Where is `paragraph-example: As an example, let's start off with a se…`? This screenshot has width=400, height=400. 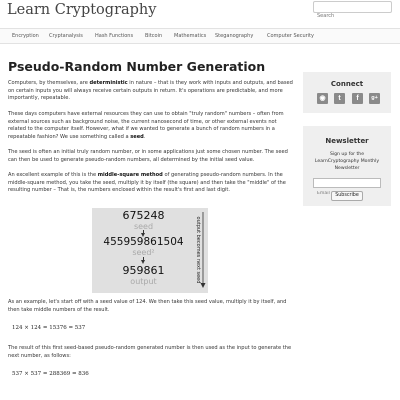 paragraph-example: As an example, let's start off with a se… is located at coordinates (147, 306).